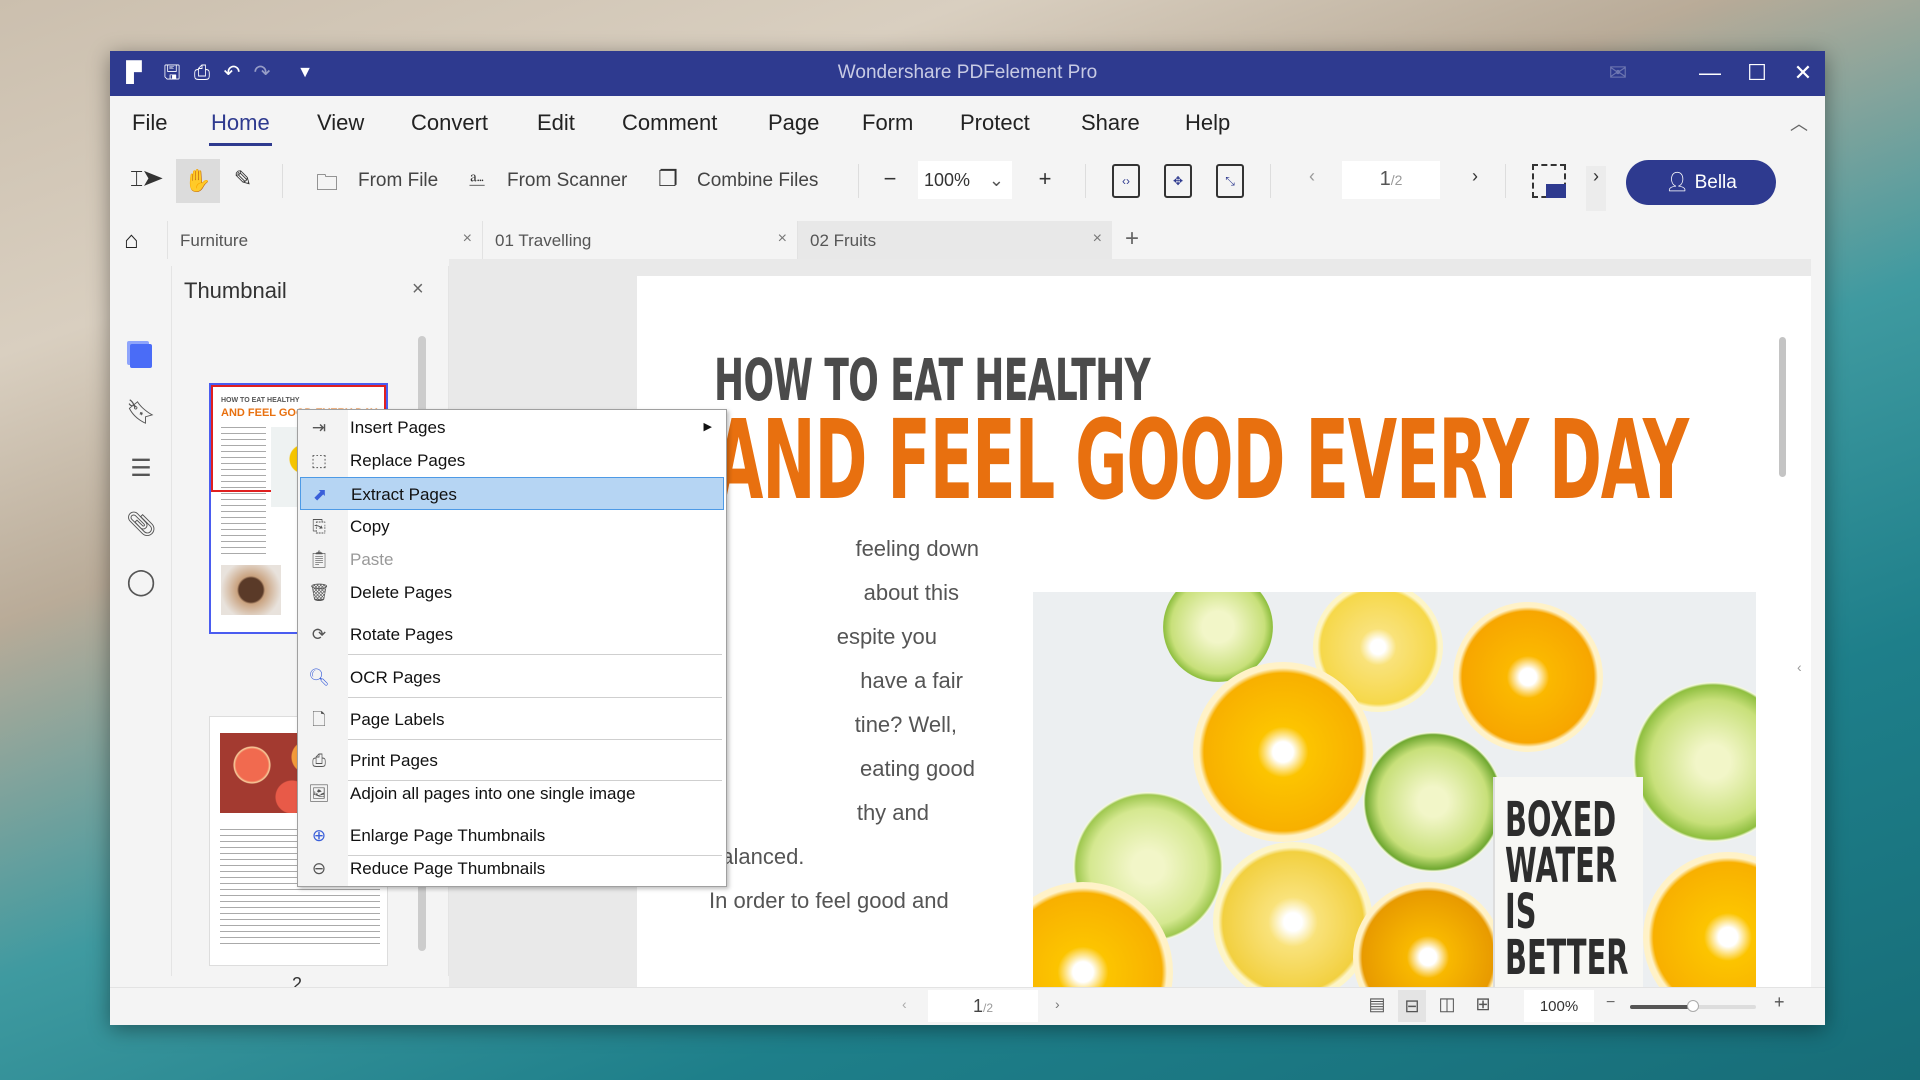  Describe the element at coordinates (1207, 123) in the screenshot. I see `menu-help: Help` at that location.